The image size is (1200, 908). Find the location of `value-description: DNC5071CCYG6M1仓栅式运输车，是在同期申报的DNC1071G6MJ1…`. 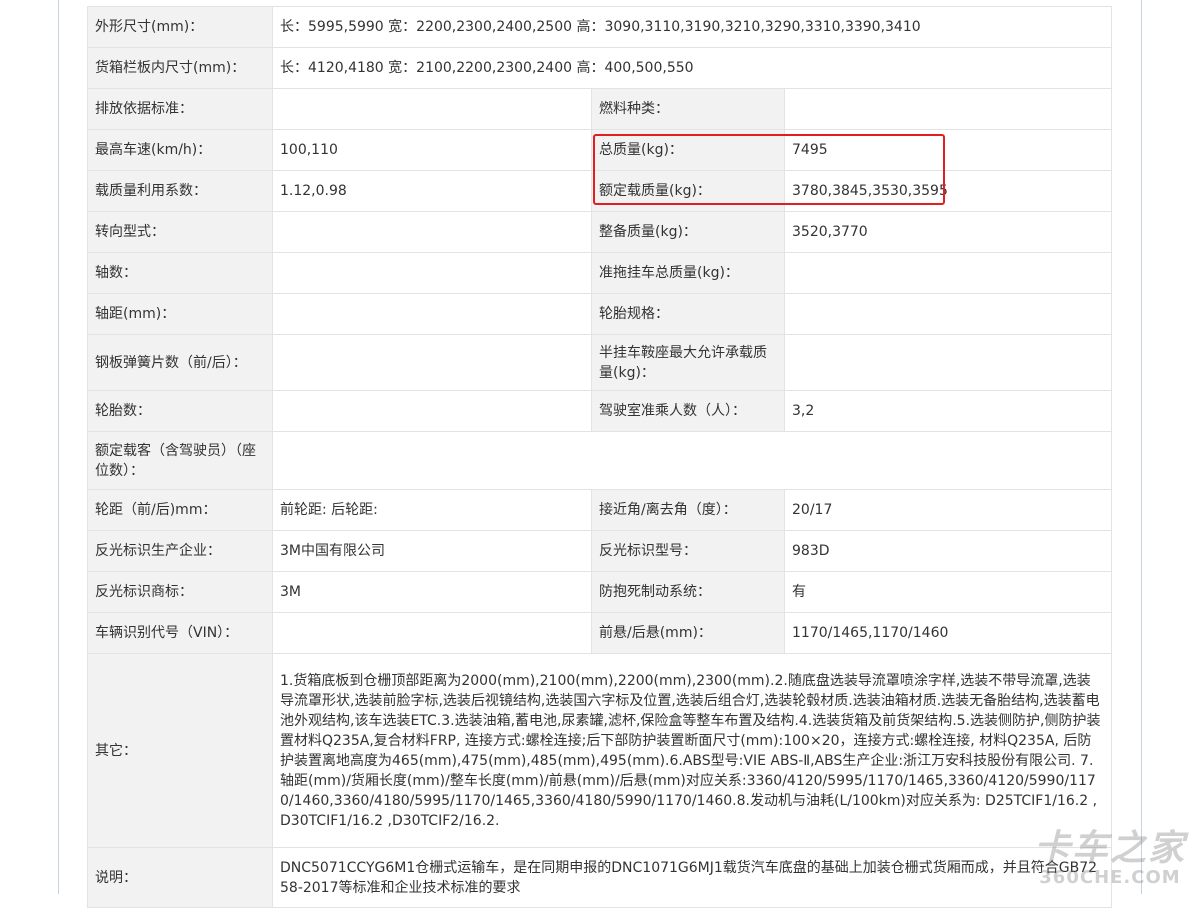

value-description: DNC5071CCYG6M1仓栅式运输车，是在同期申报的DNC1071G6MJ1… is located at coordinates (692, 877).